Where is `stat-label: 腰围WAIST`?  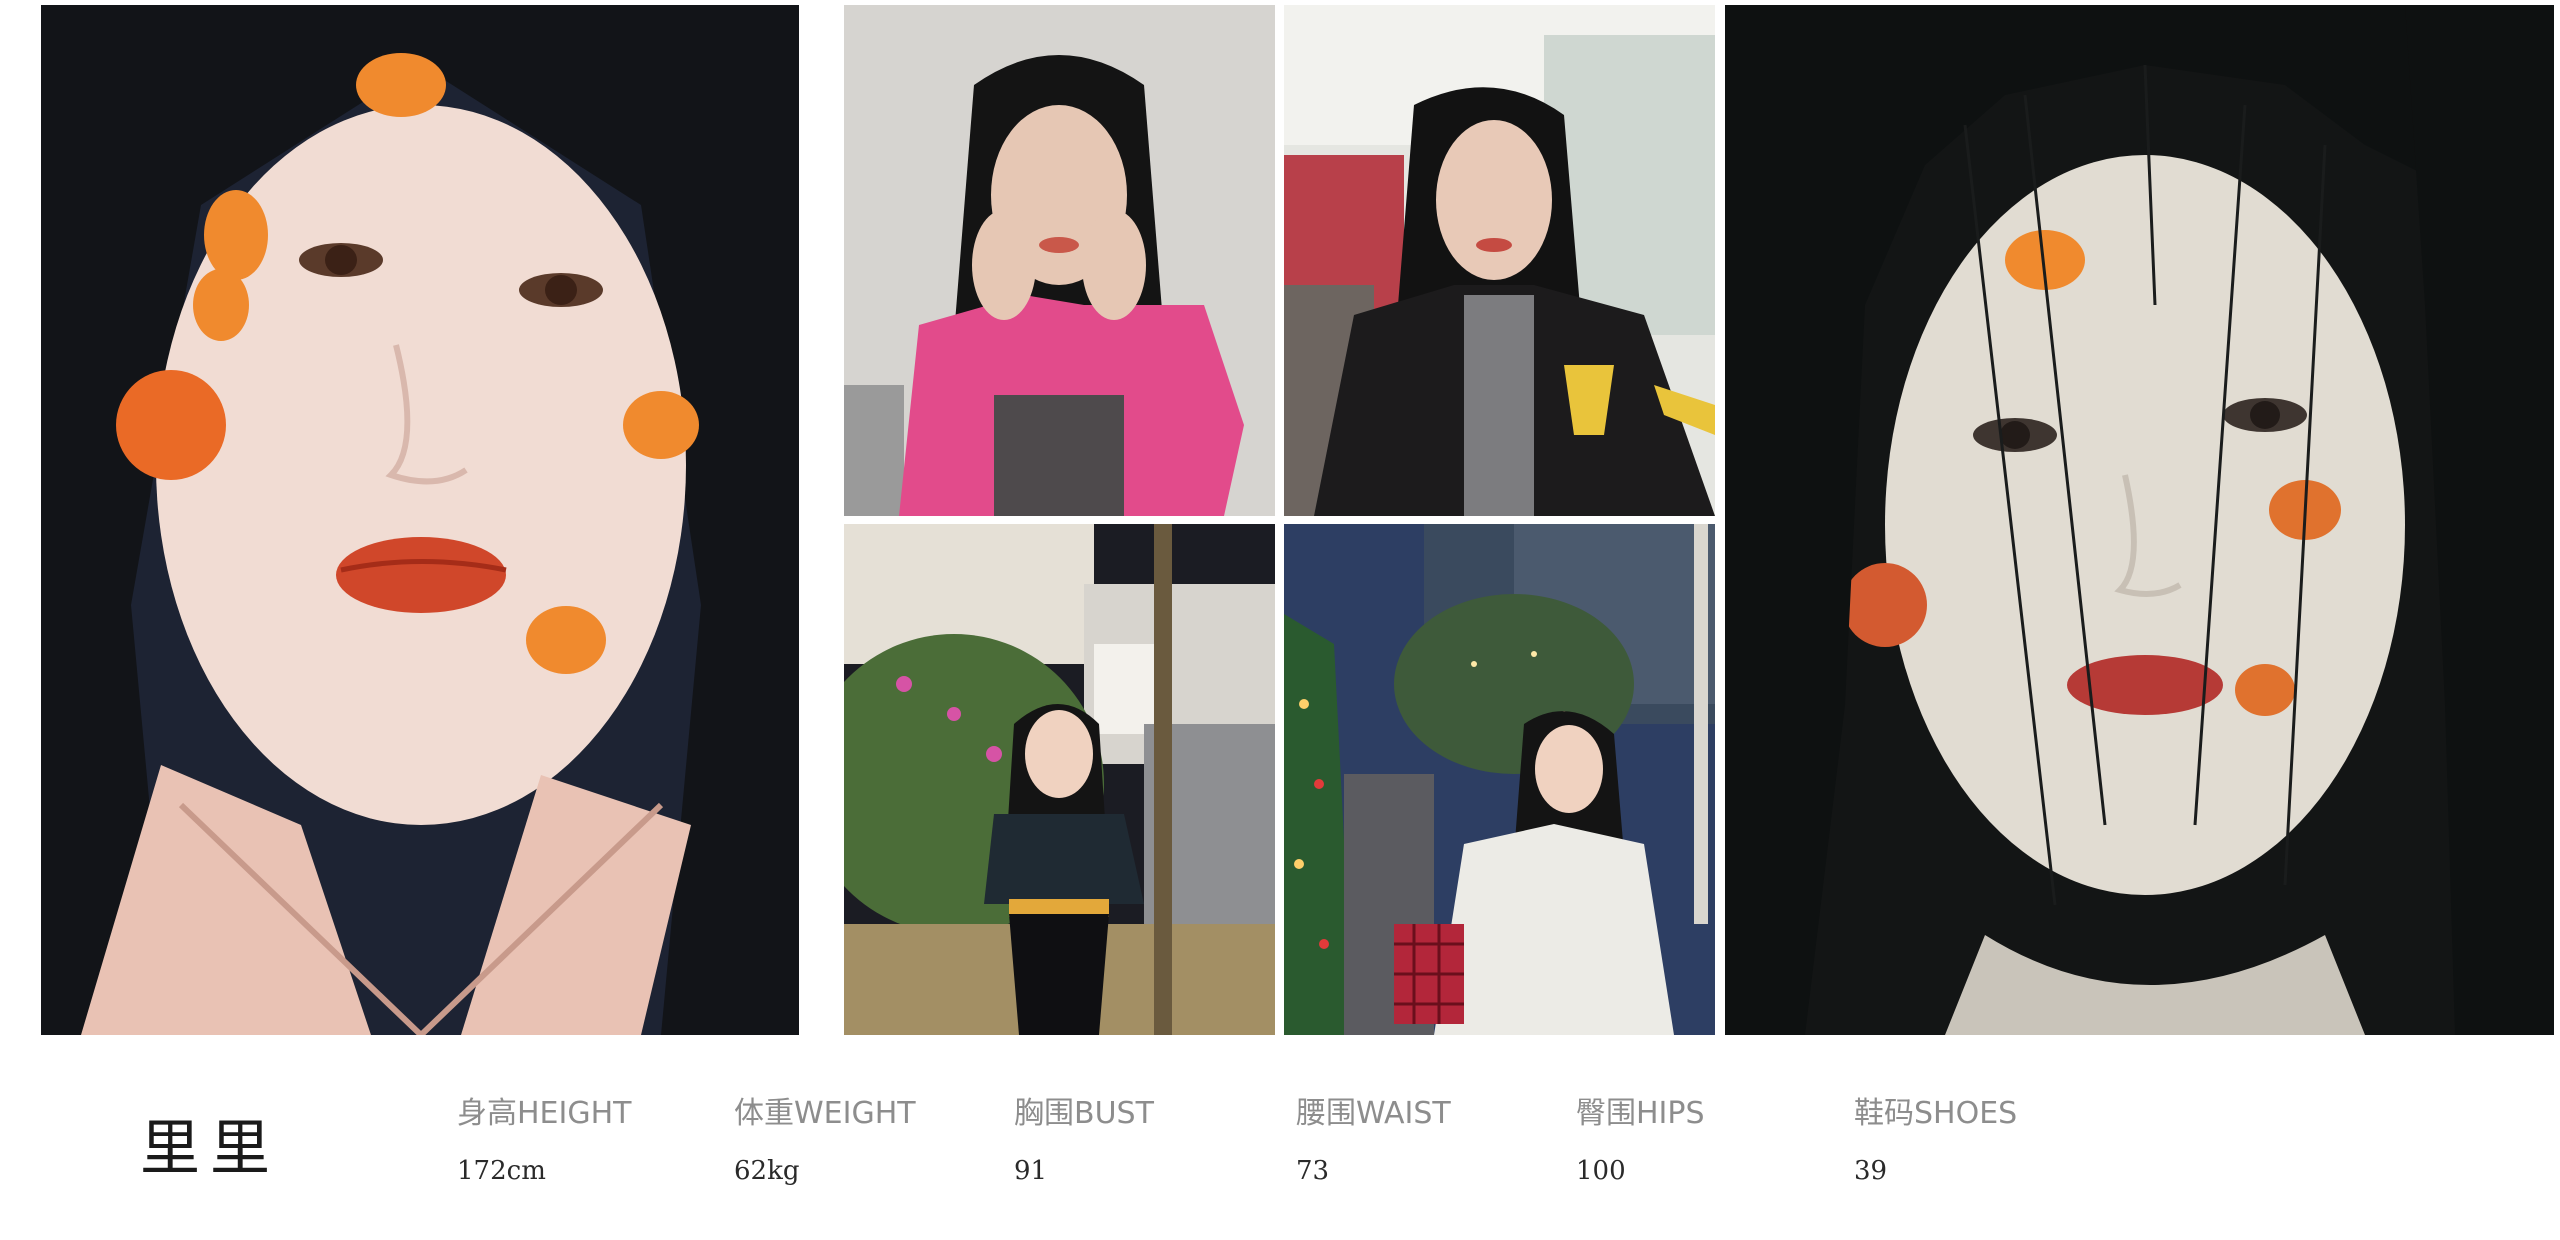
stat-label: 腰围WAIST is located at coordinates (1373, 1113).